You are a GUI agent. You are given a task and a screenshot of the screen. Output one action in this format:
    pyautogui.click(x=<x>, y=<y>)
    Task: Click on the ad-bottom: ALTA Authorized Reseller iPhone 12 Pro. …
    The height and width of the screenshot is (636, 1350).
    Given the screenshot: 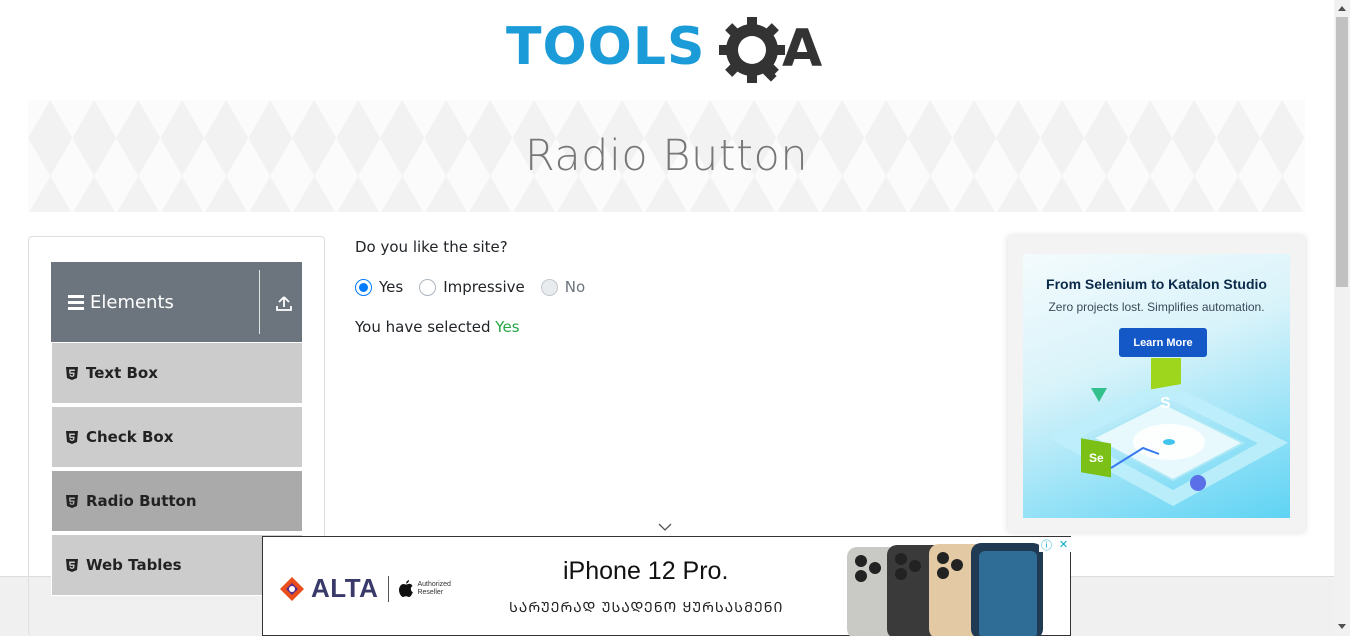 What is the action you would take?
    pyautogui.click(x=666, y=586)
    